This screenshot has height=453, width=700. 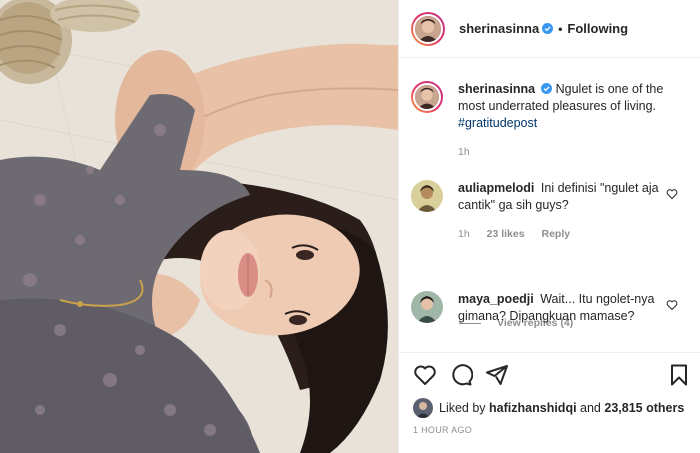 What do you see at coordinates (533, 408) in the screenshot?
I see `liker-username: hafizhanshidqi` at bounding box center [533, 408].